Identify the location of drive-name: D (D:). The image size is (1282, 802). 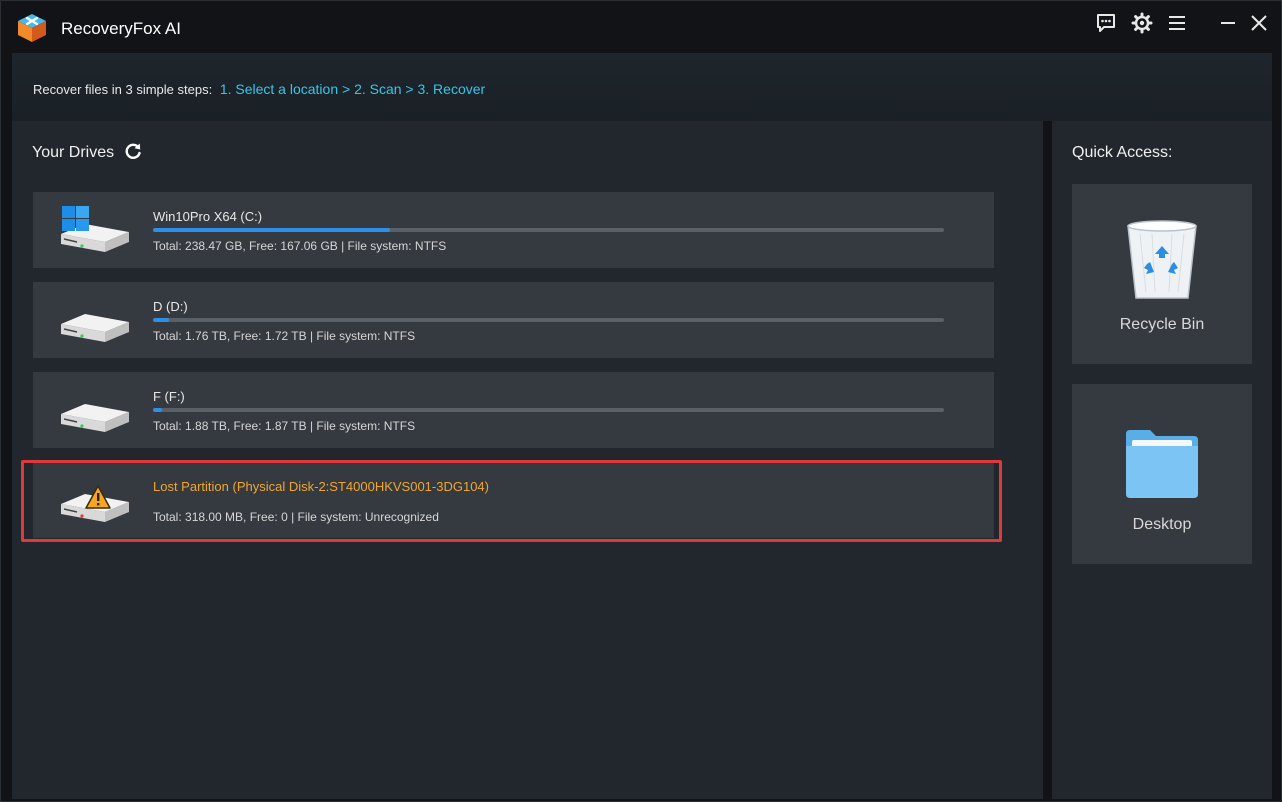
(170, 306).